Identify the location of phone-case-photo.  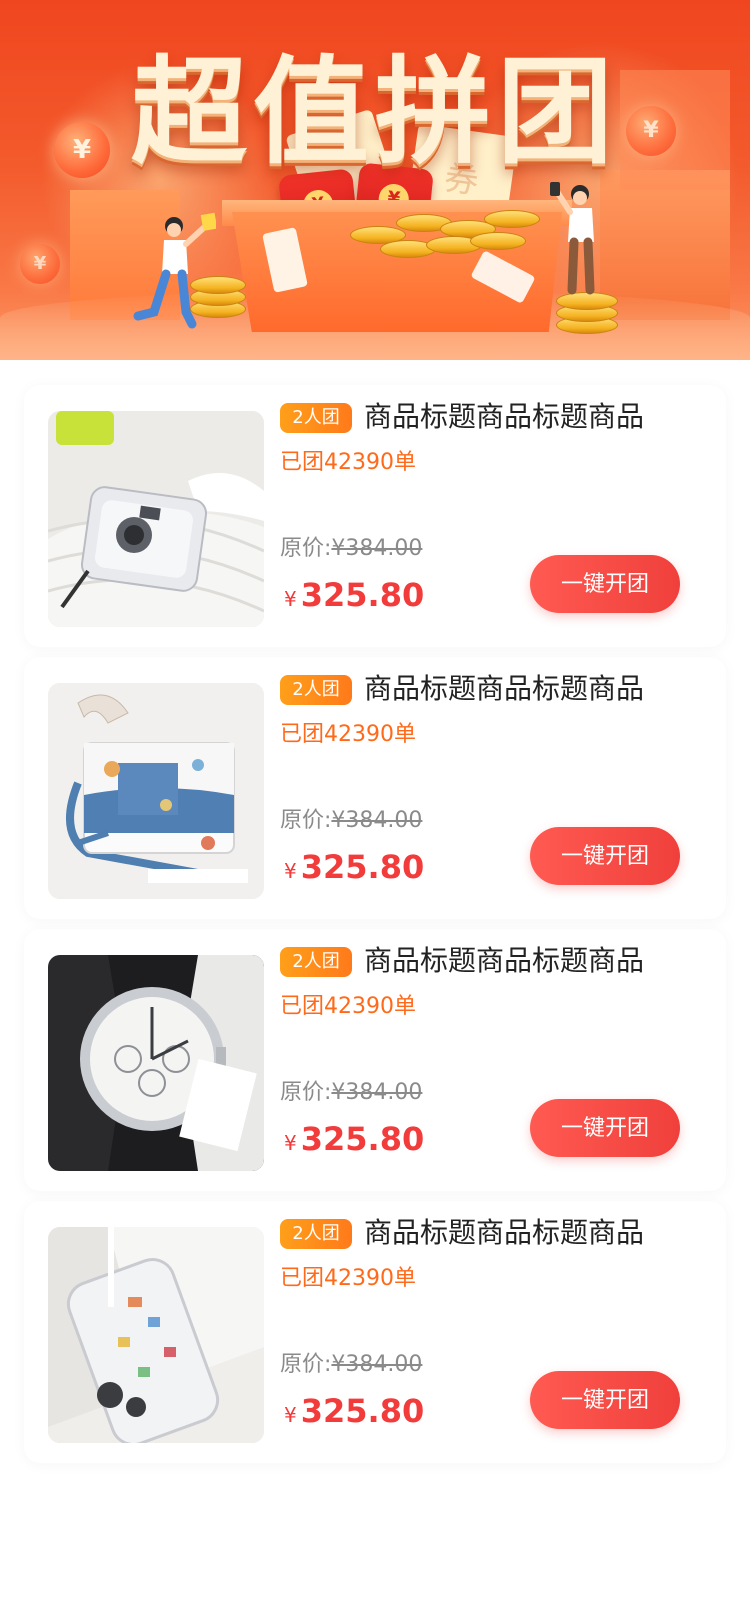
(156, 1335).